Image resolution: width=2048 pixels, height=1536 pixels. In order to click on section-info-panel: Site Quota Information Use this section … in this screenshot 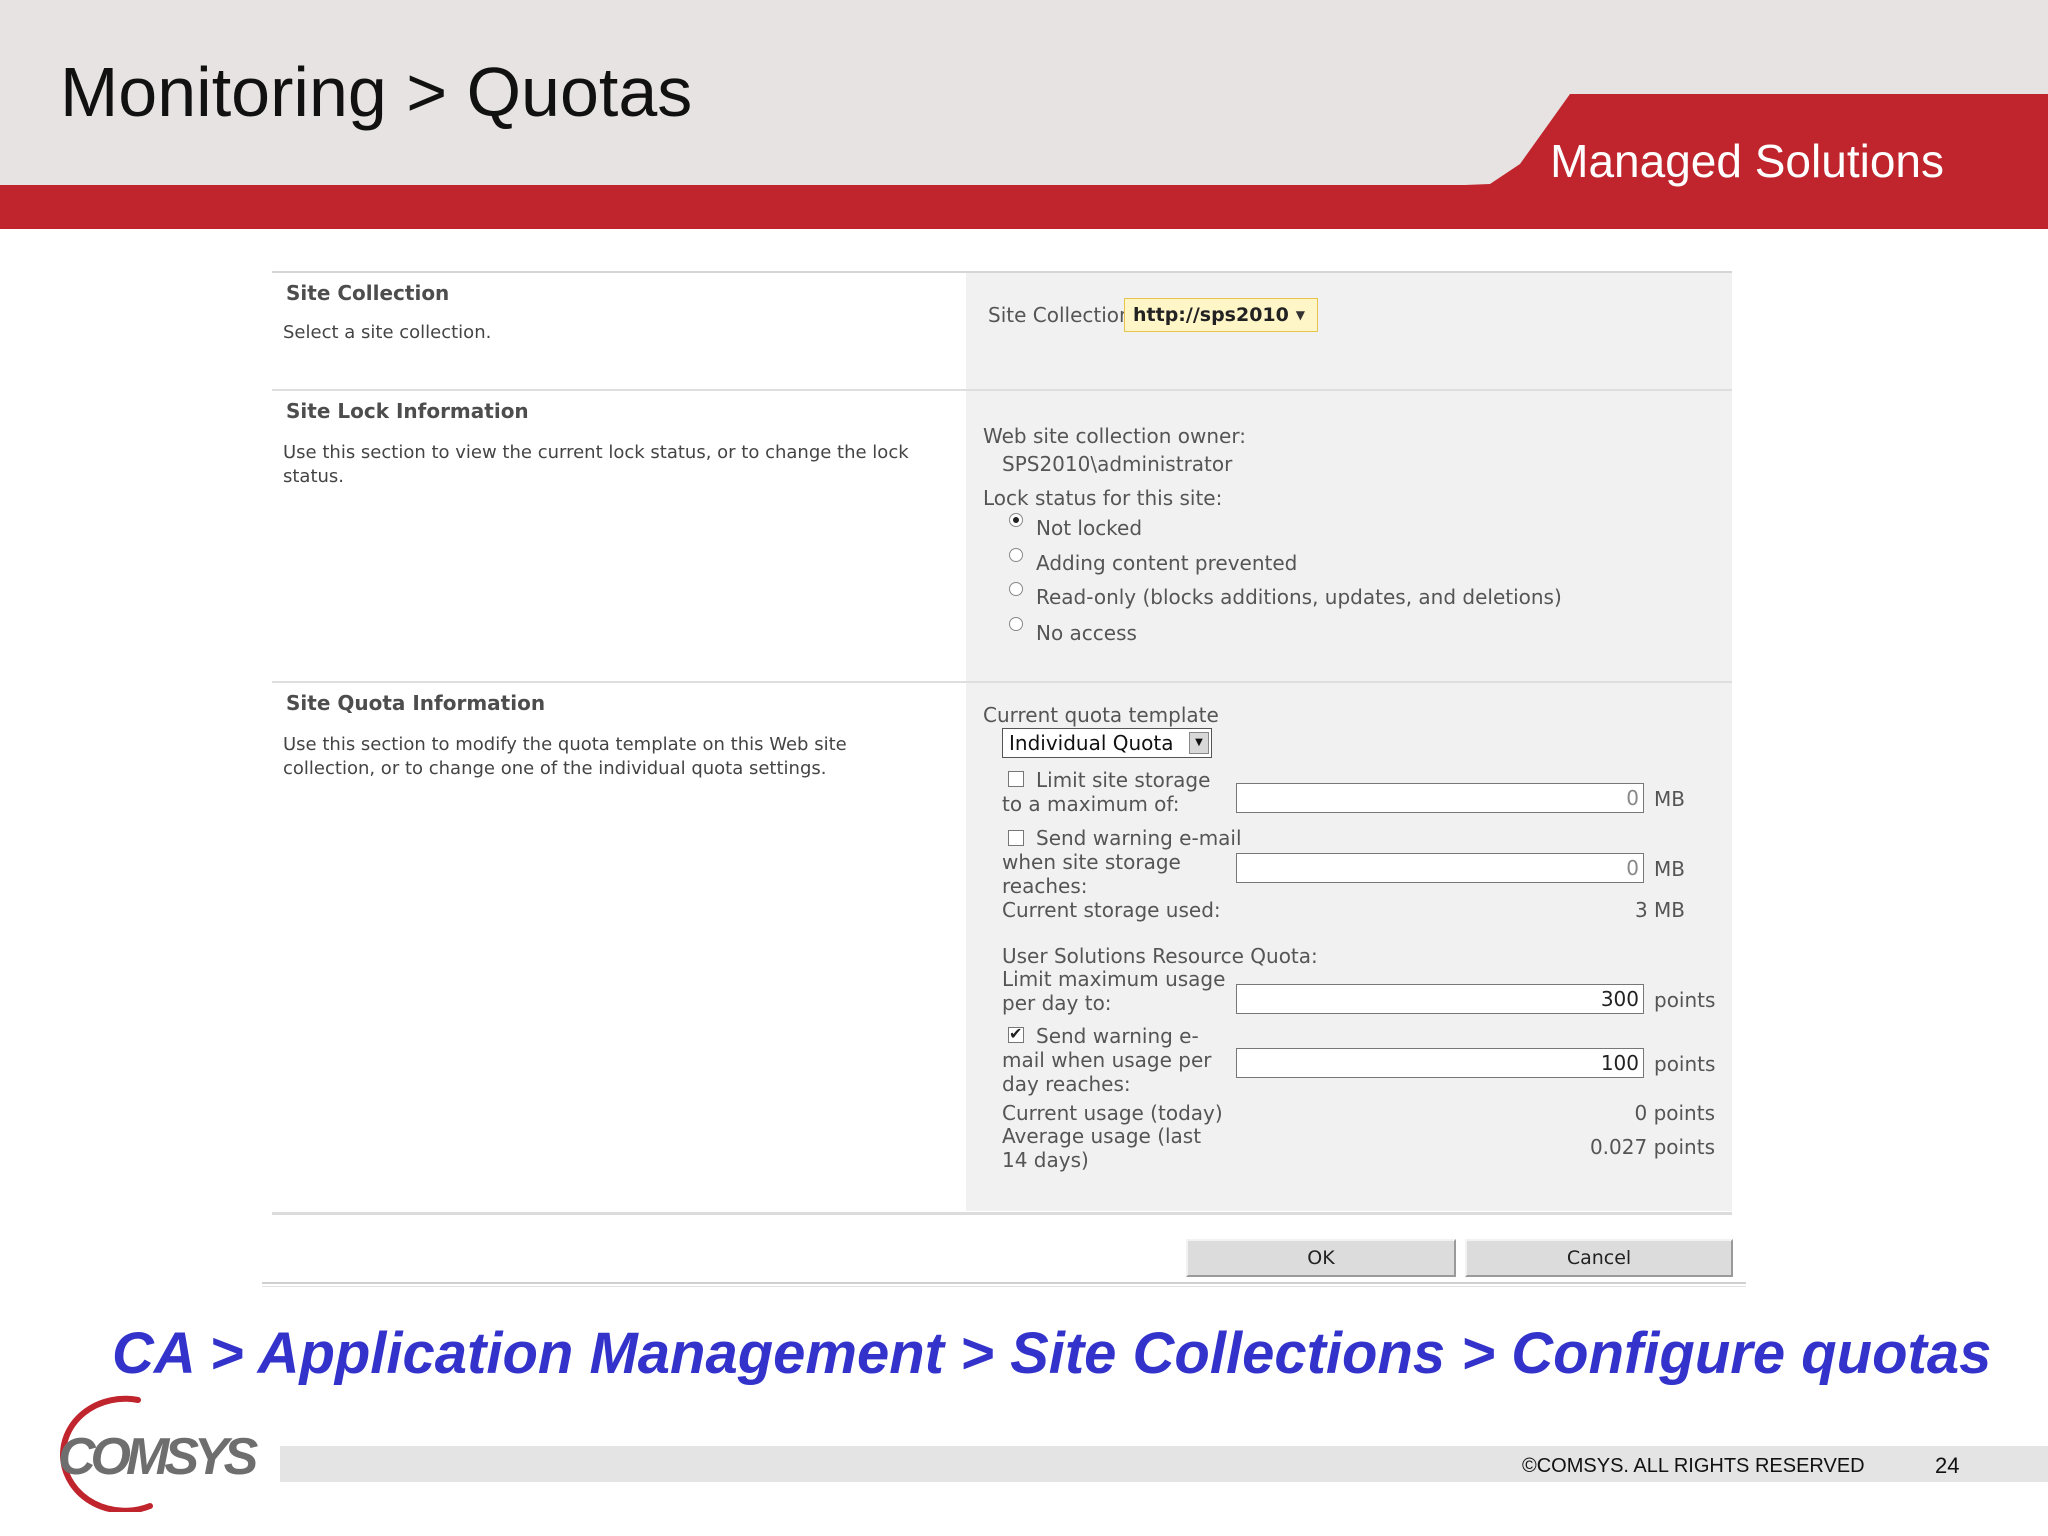, I will do `click(618, 947)`.